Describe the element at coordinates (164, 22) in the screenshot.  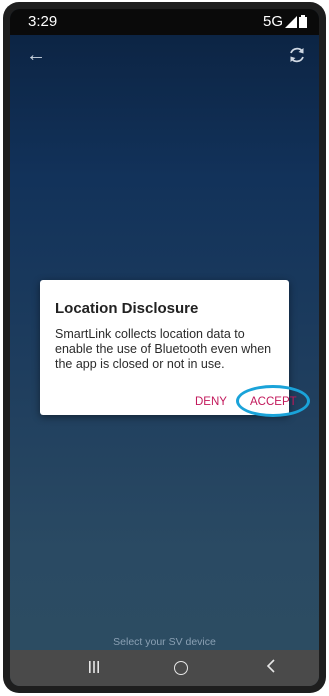
I see `status-bar: 3:29 5G` at that location.